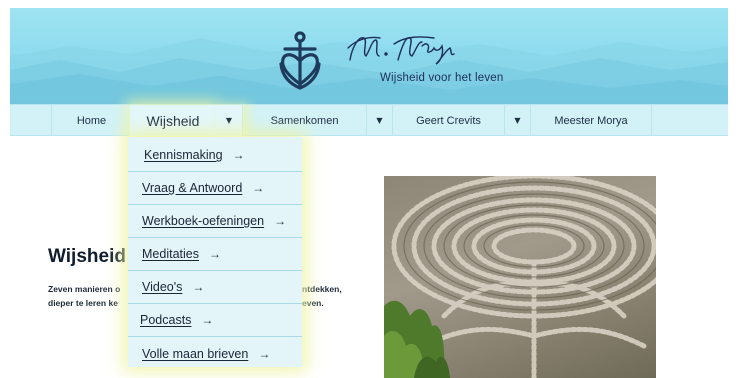 The image size is (738, 378). I want to click on green-plants, so click(417, 339).